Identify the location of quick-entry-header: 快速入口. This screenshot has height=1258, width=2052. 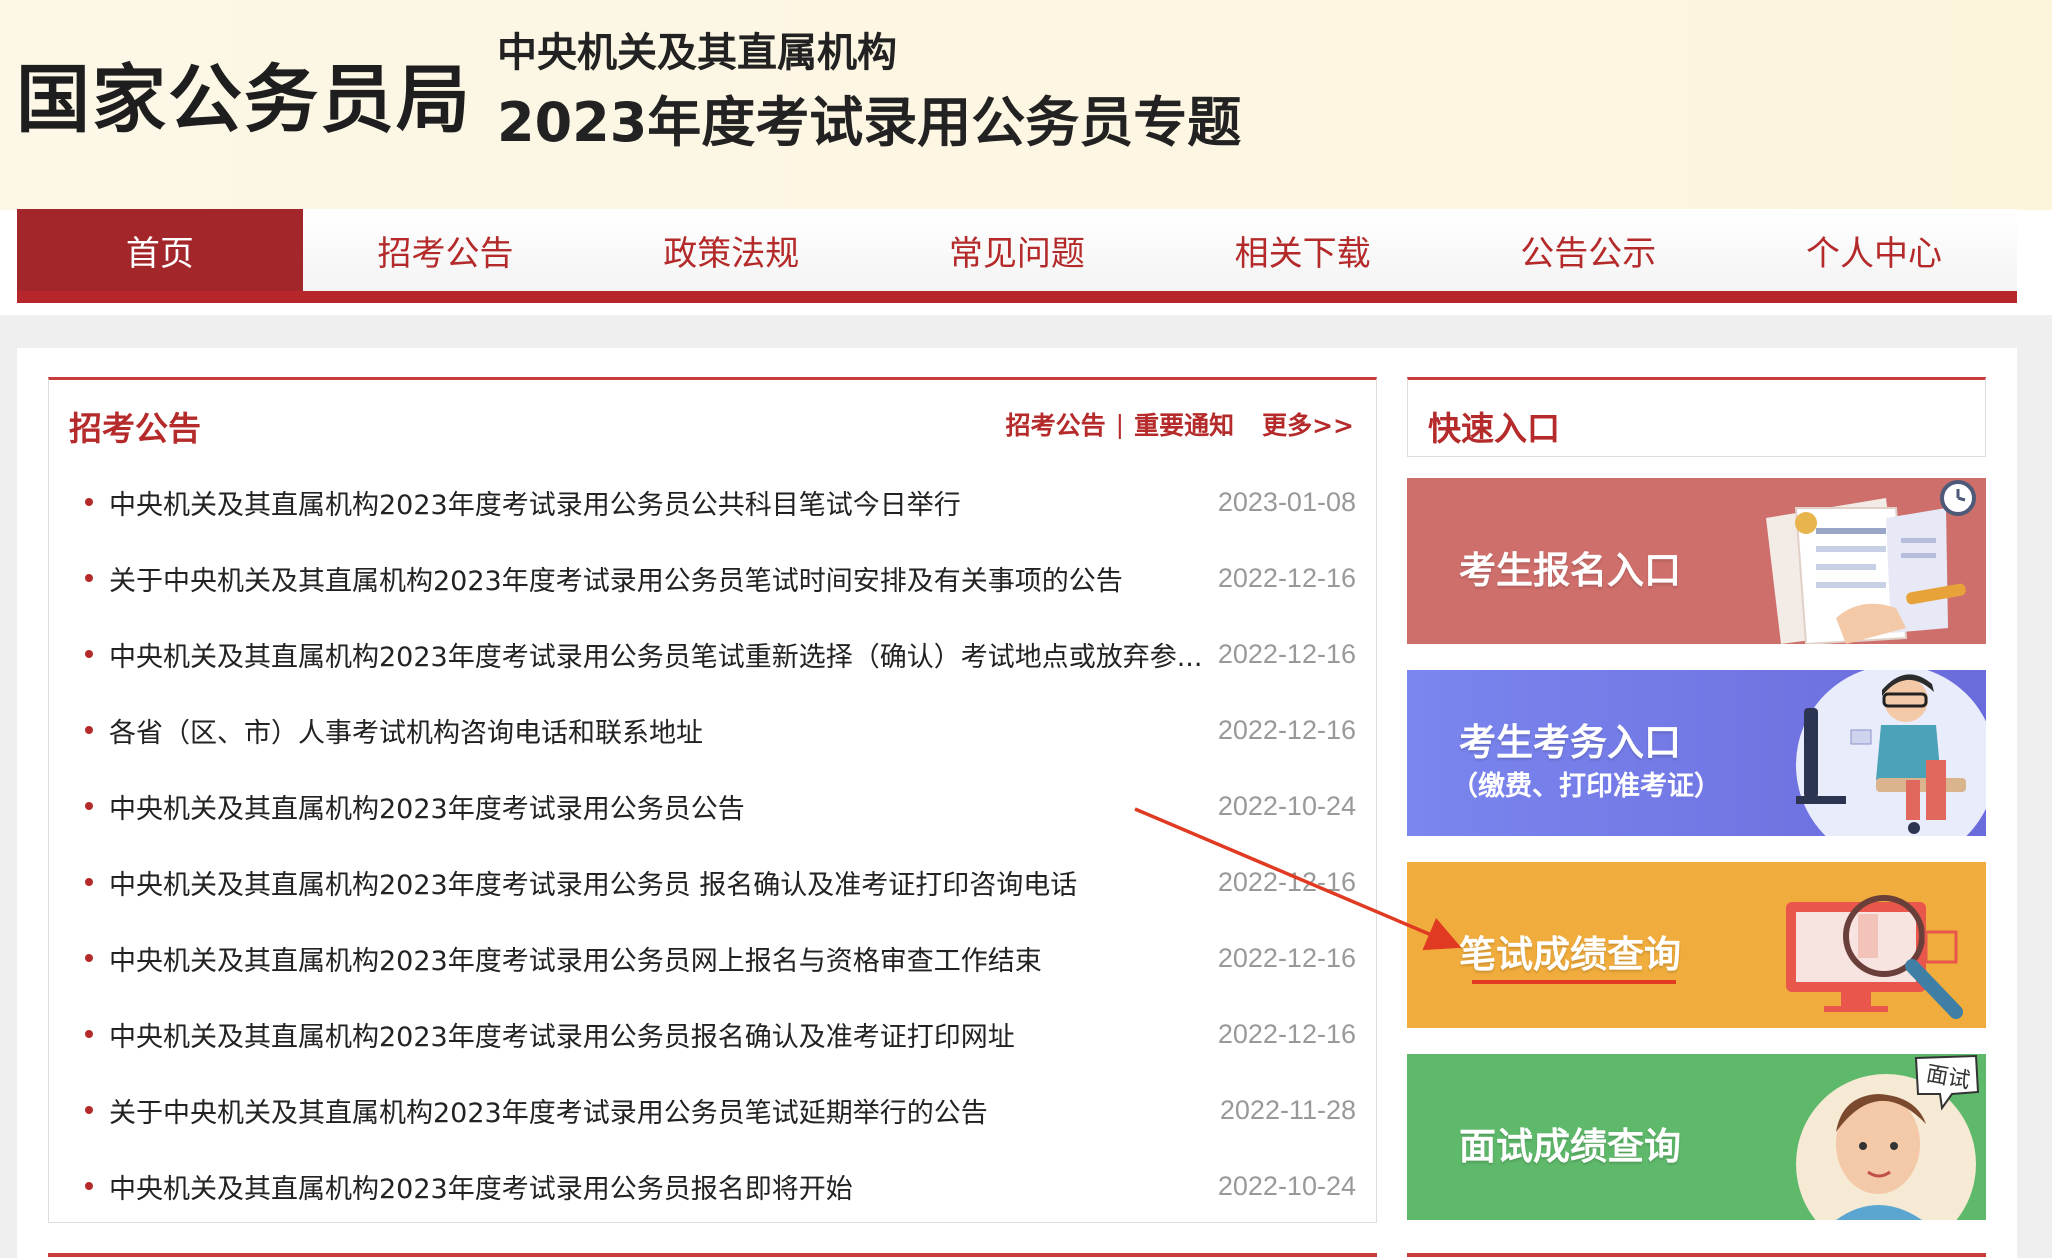
(1696, 417).